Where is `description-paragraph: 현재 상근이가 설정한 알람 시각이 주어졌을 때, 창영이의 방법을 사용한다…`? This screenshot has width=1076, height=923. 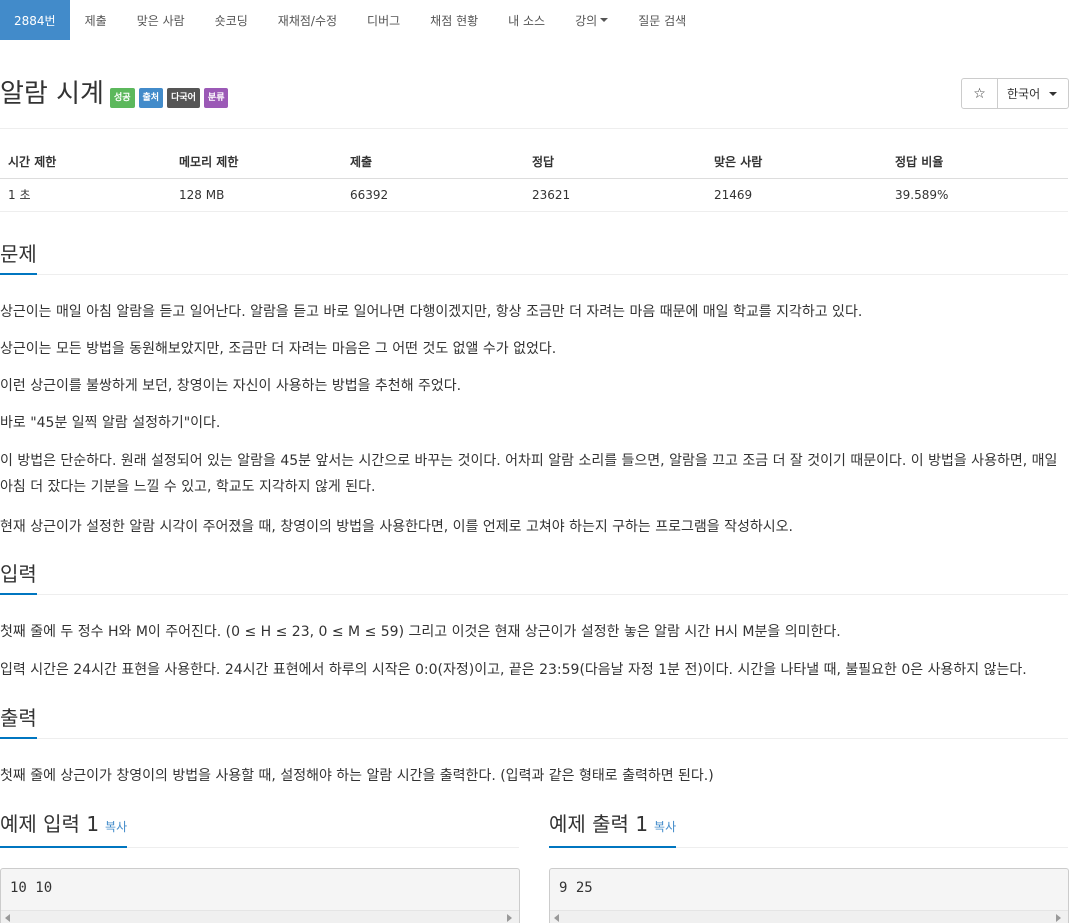
description-paragraph: 현재 상근이가 설정한 알람 시각이 주어졌을 때, 창영이의 방법을 사용한다… is located at coordinates (396, 527).